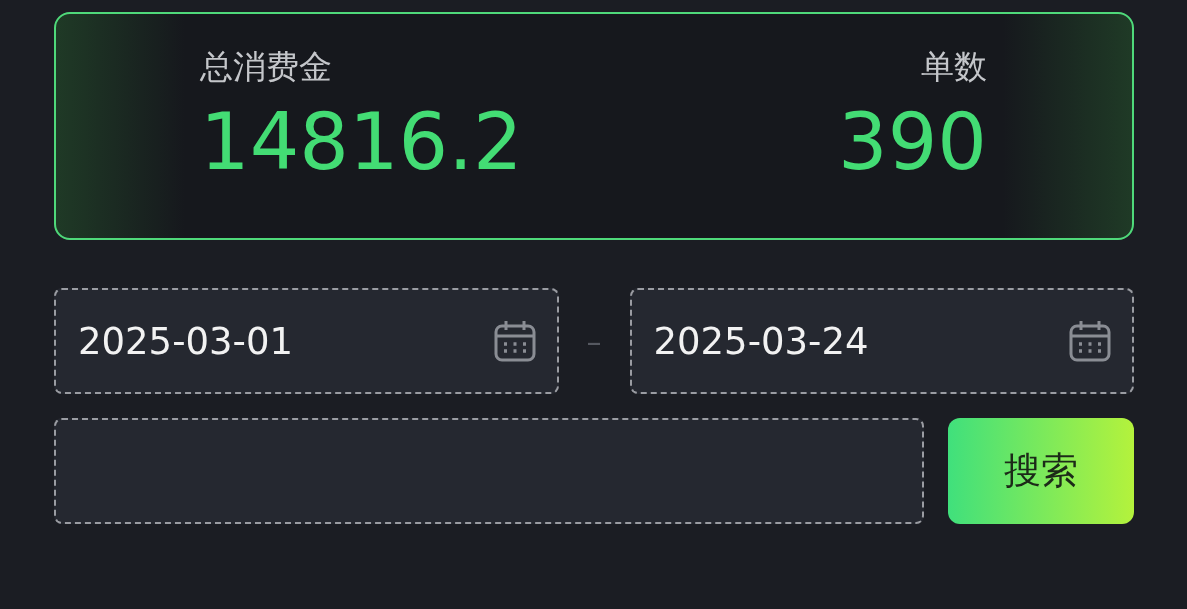  I want to click on stat-label: 总消费金, so click(266, 67).